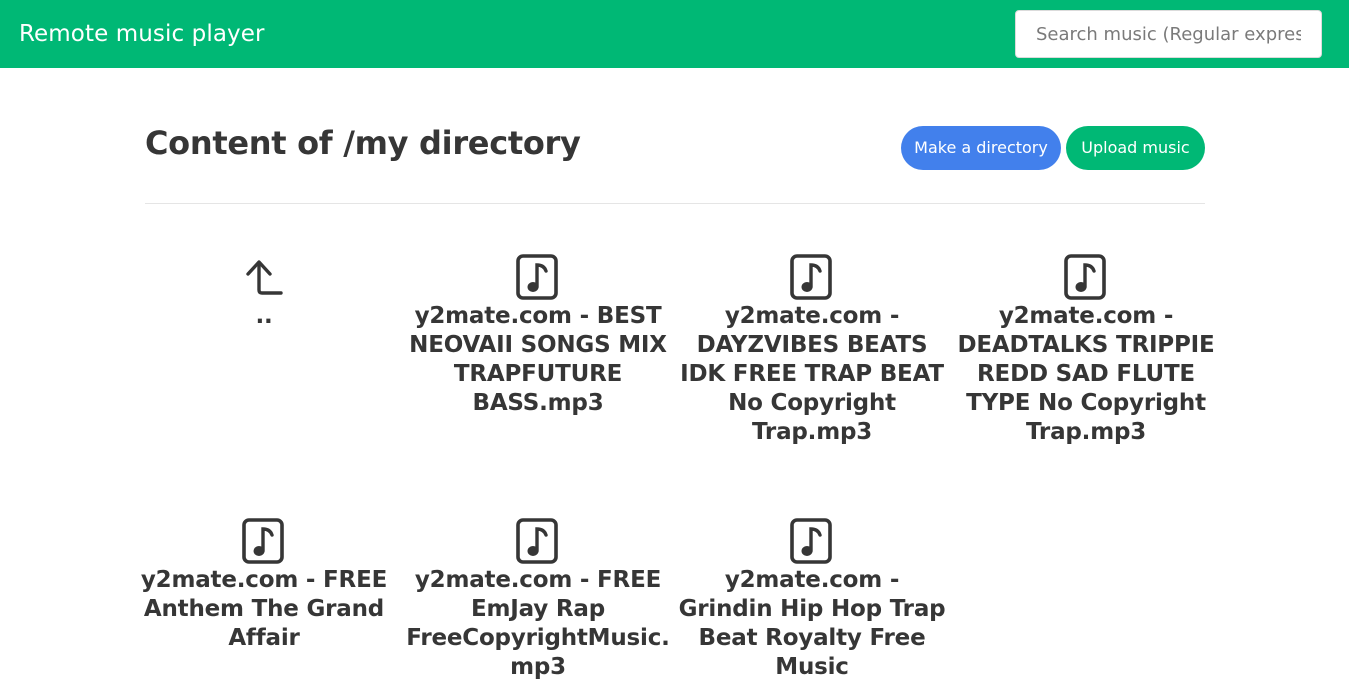 This screenshot has width=1349, height=682. What do you see at coordinates (264, 316) in the screenshot?
I see `item-name: ..` at bounding box center [264, 316].